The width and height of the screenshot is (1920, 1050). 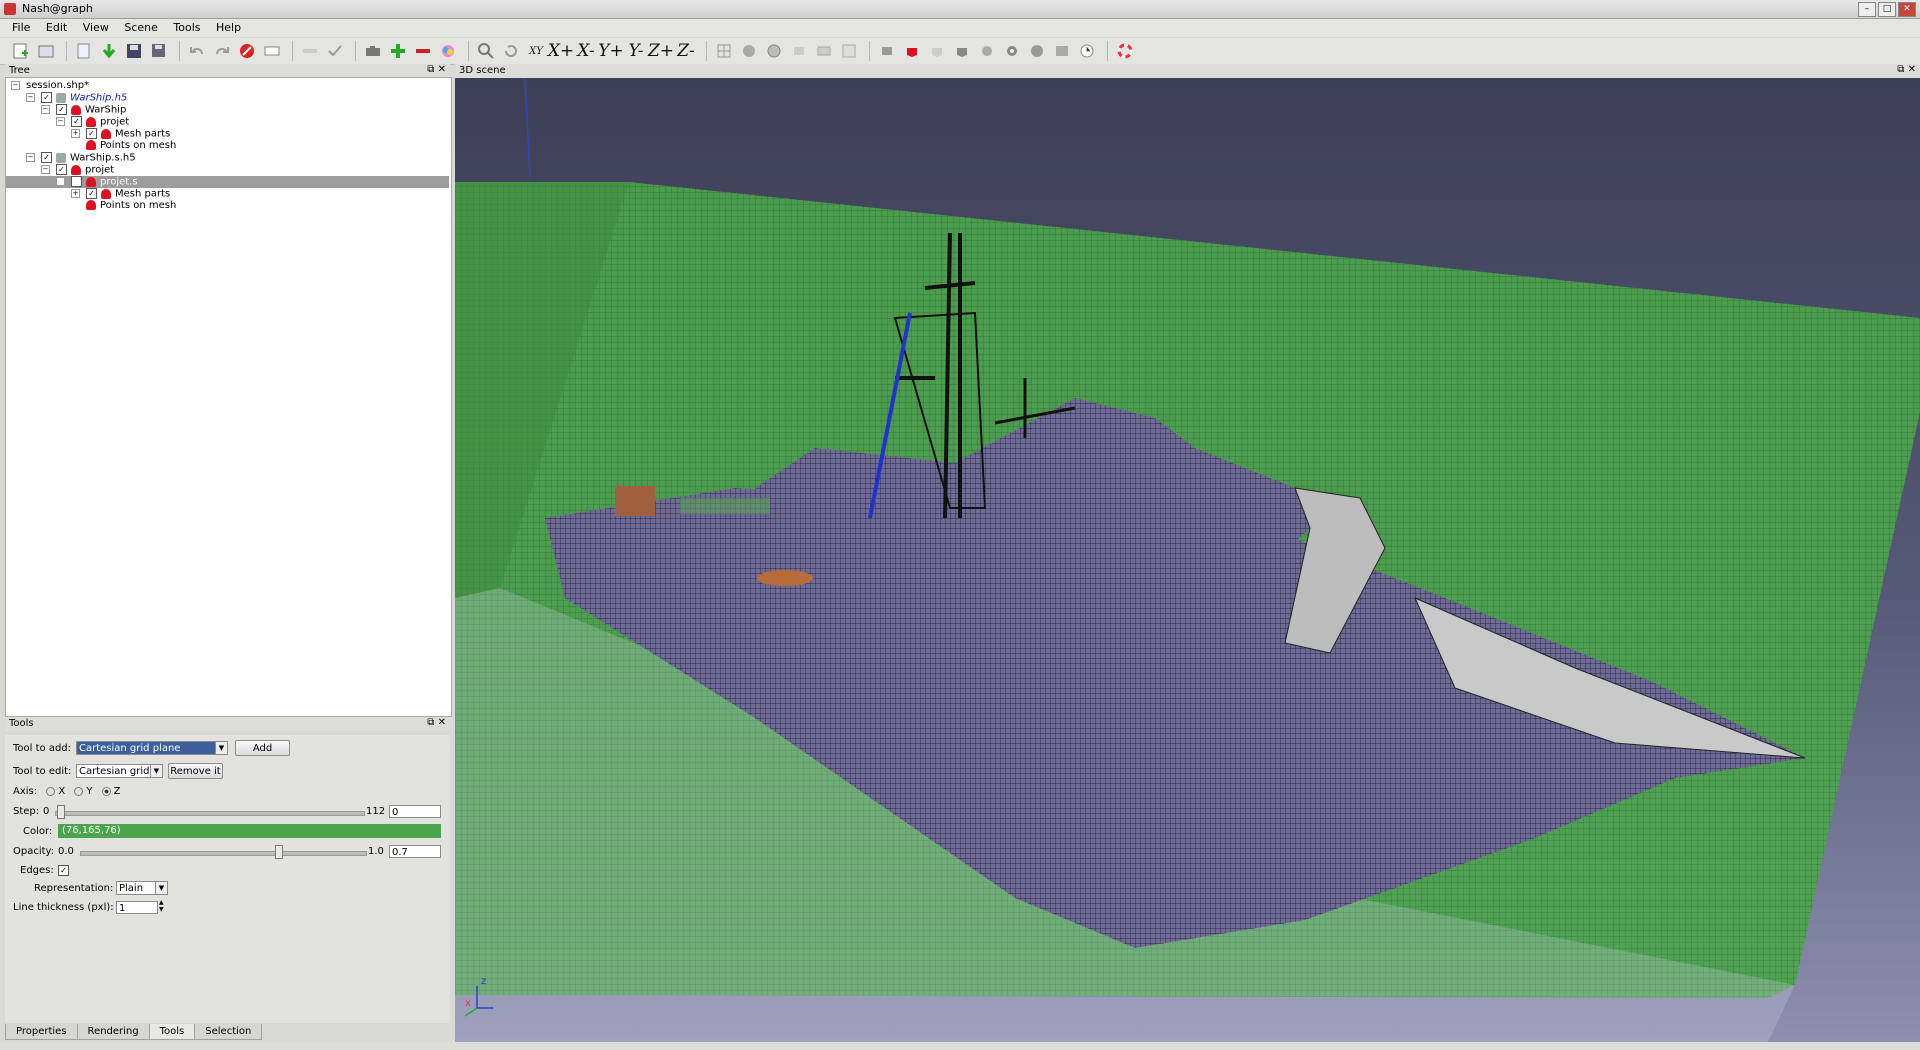 What do you see at coordinates (197, 51) in the screenshot?
I see `undo-icon` at bounding box center [197, 51].